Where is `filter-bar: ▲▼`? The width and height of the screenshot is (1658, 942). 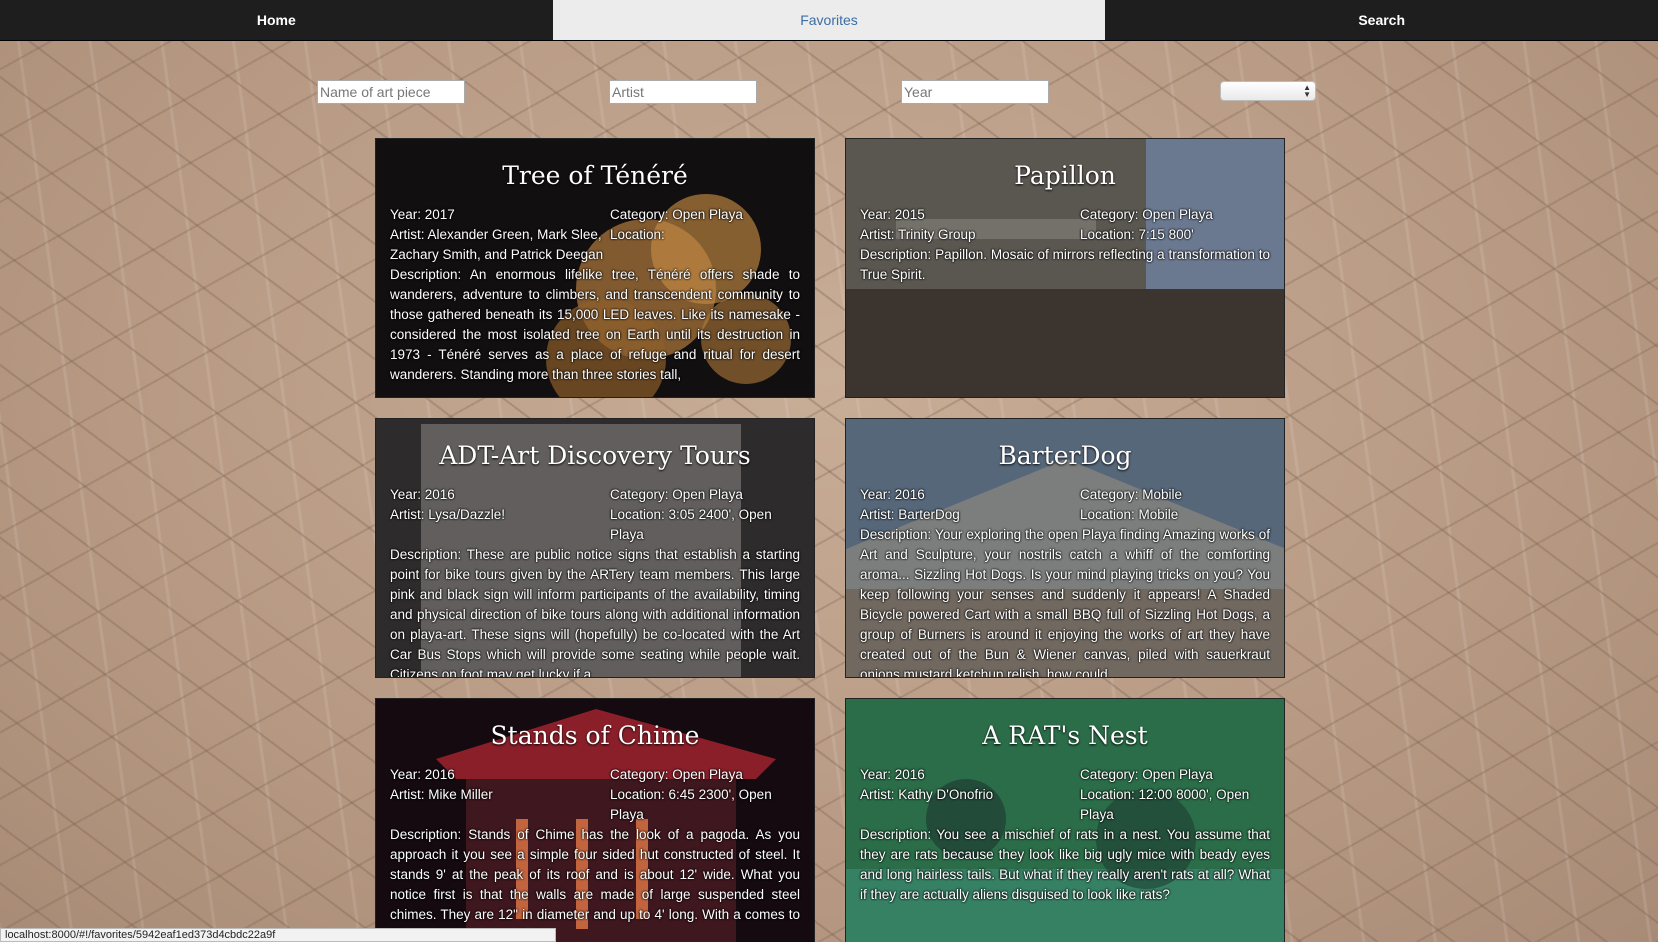
filter-bar: ▲▼ is located at coordinates (829, 92).